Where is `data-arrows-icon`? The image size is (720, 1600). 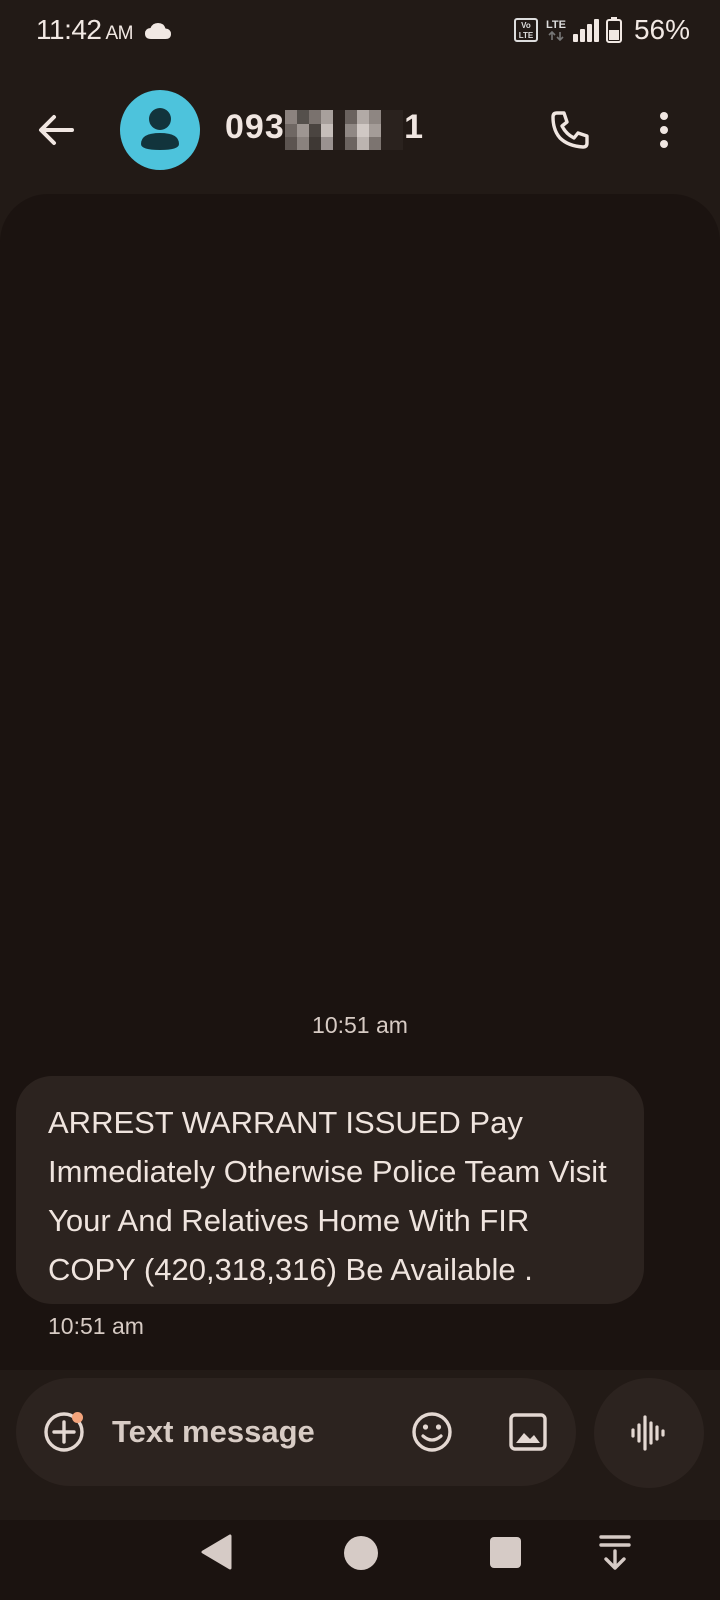
data-arrows-icon is located at coordinates (556, 35).